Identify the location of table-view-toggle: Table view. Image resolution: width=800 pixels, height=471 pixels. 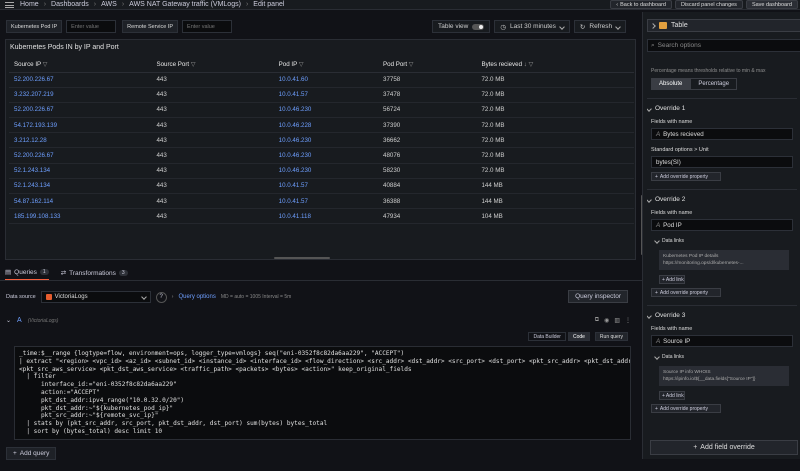
(461, 26).